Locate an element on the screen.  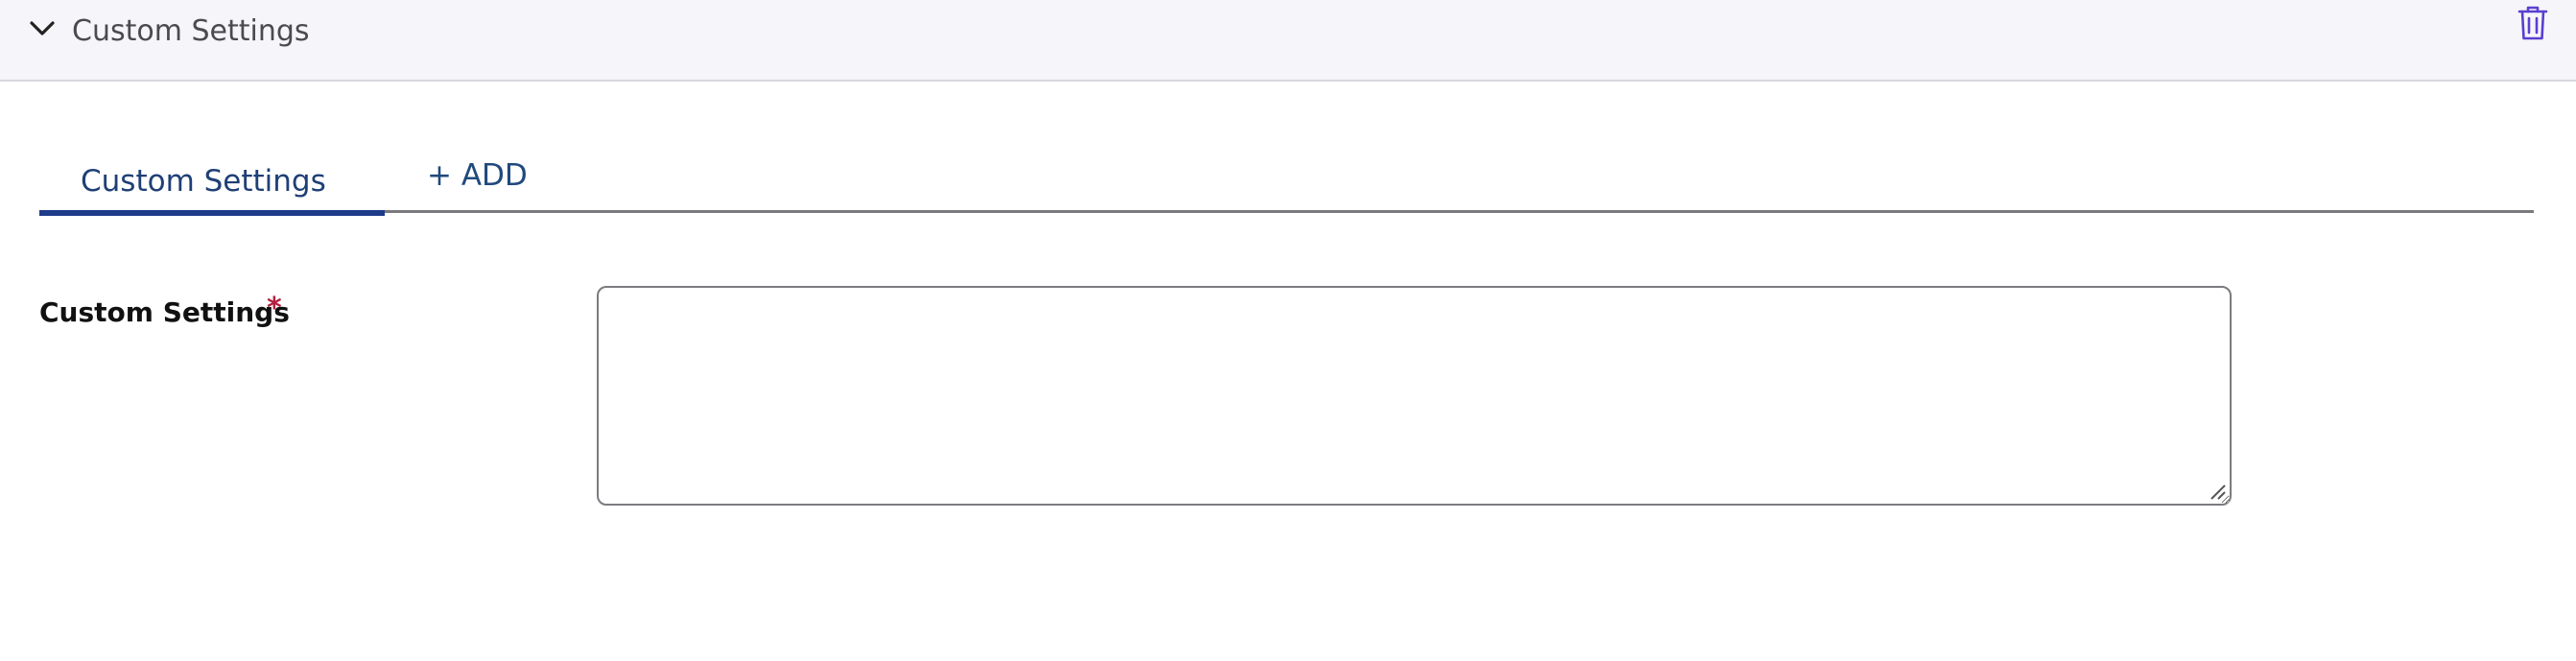
section-title: Custom Settings is located at coordinates (191, 31).